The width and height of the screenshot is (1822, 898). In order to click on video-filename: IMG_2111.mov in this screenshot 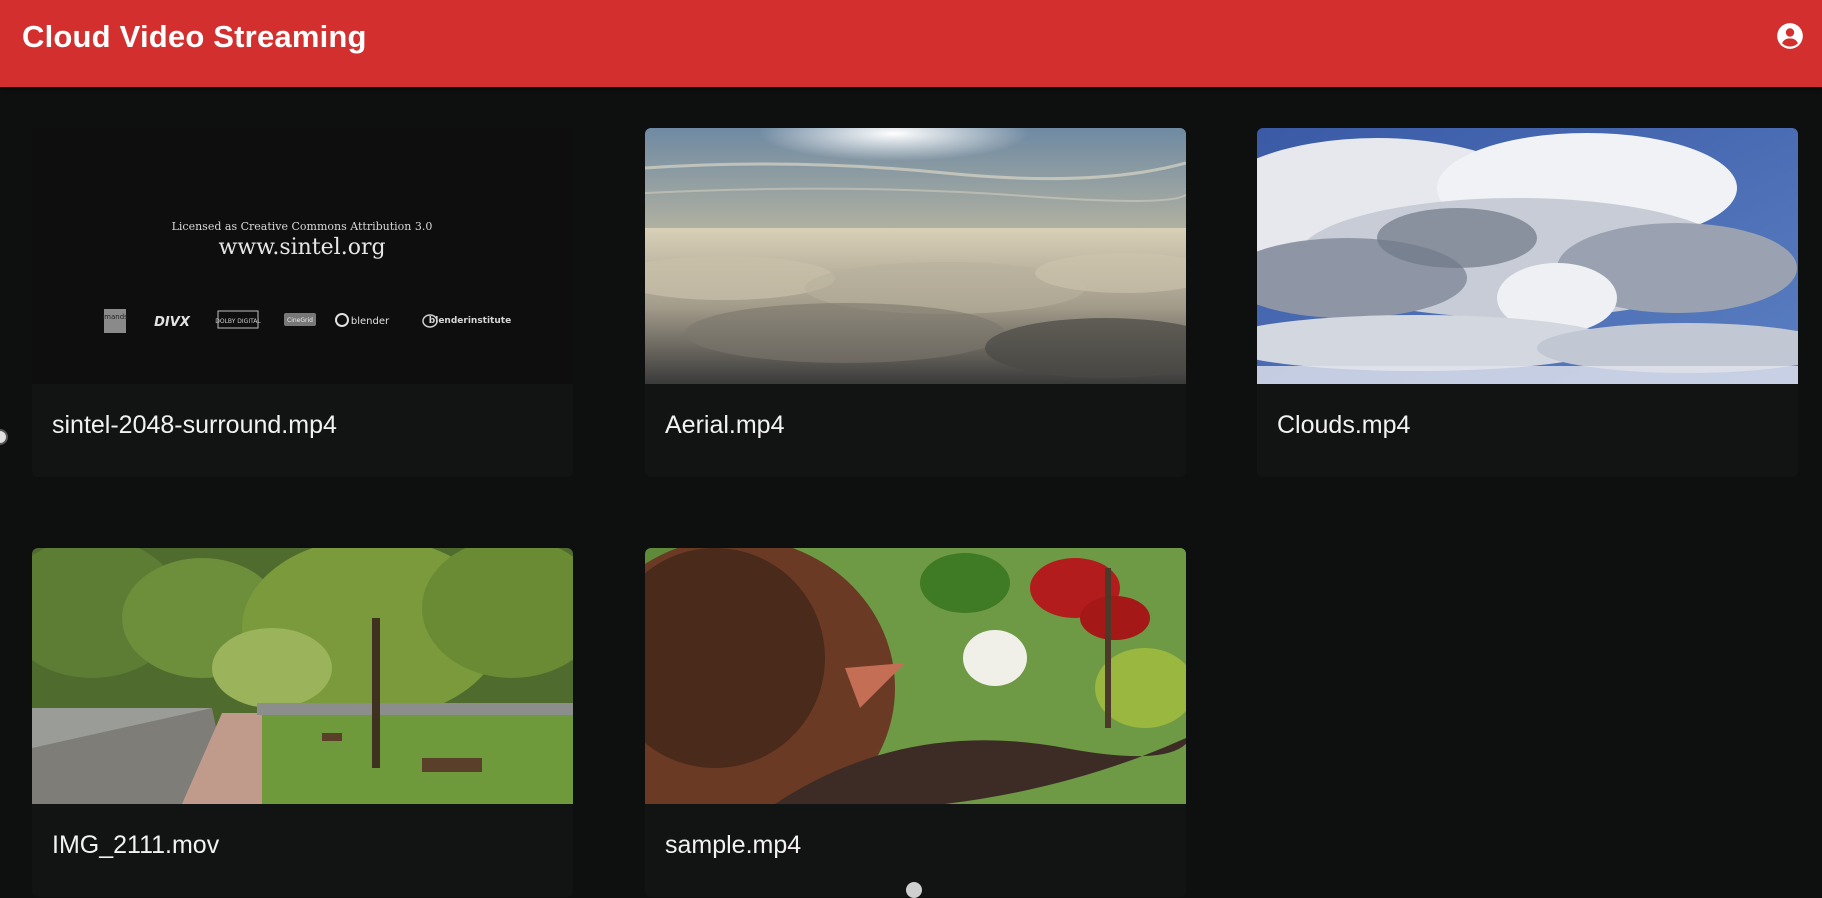, I will do `click(135, 845)`.